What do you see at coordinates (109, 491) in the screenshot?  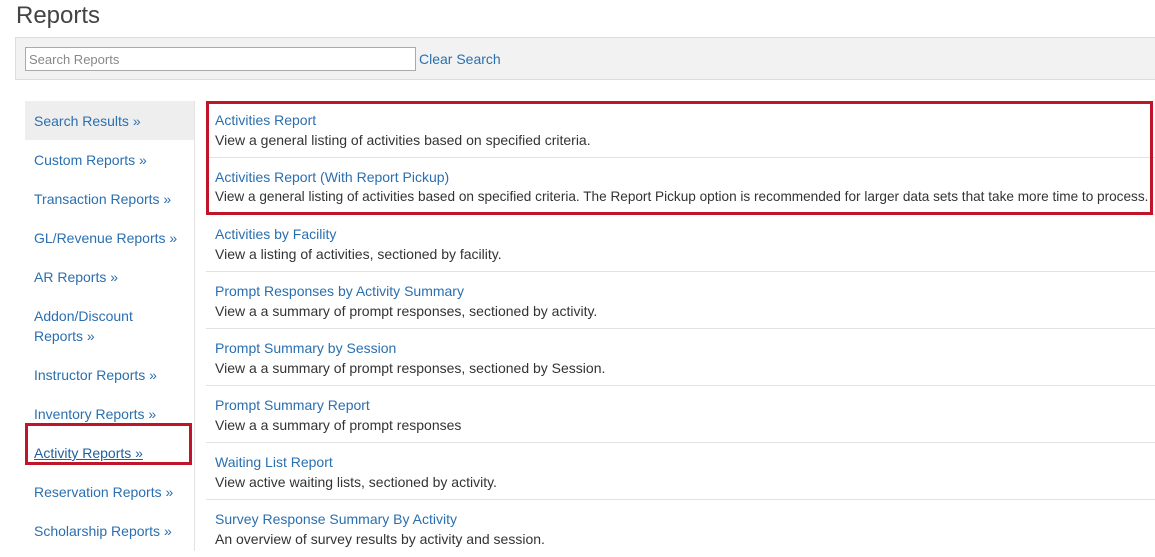 I see `sidebar-item-reservation-reports: Reservation Reports »` at bounding box center [109, 491].